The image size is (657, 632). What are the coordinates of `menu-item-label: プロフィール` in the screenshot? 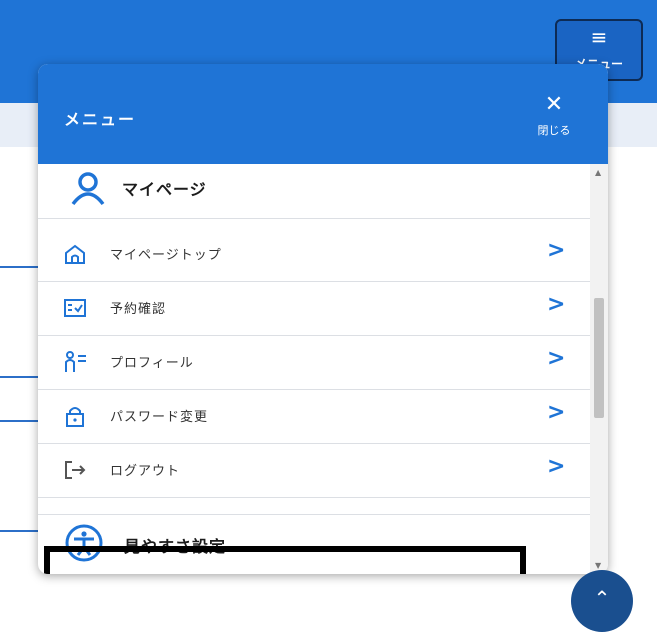 It's located at (152, 363).